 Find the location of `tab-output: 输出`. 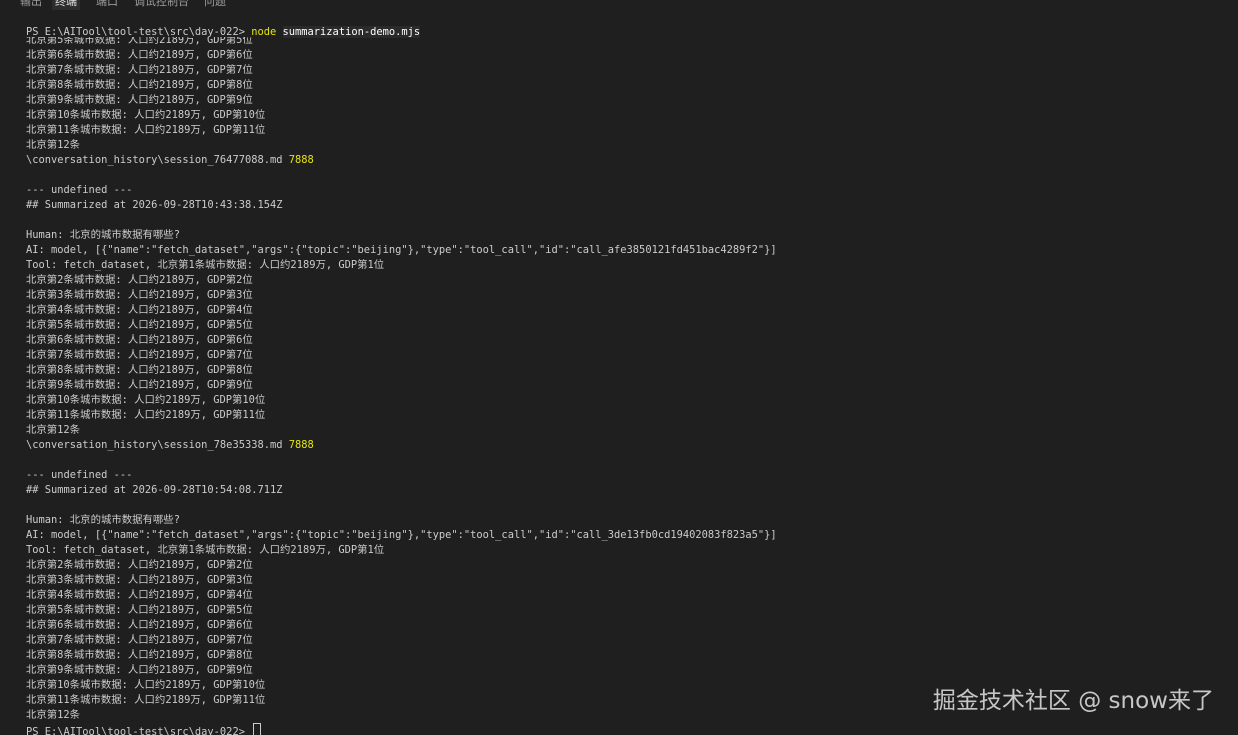

tab-output: 输出 is located at coordinates (31, 5).